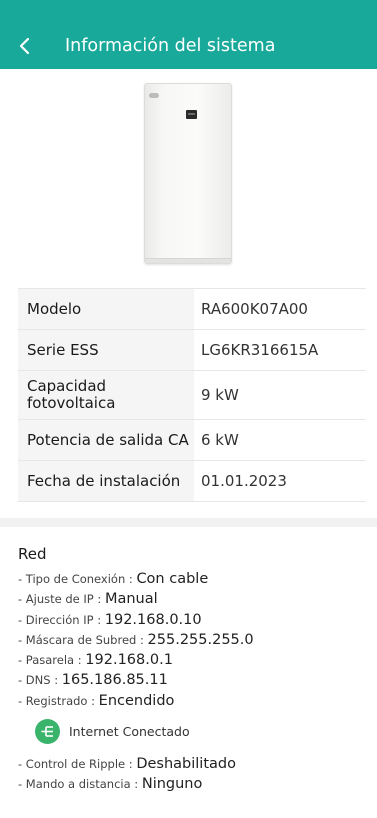 This screenshot has width=377, height=818. Describe the element at coordinates (254, 309) in the screenshot. I see `info-value: RA600K07A00` at that location.